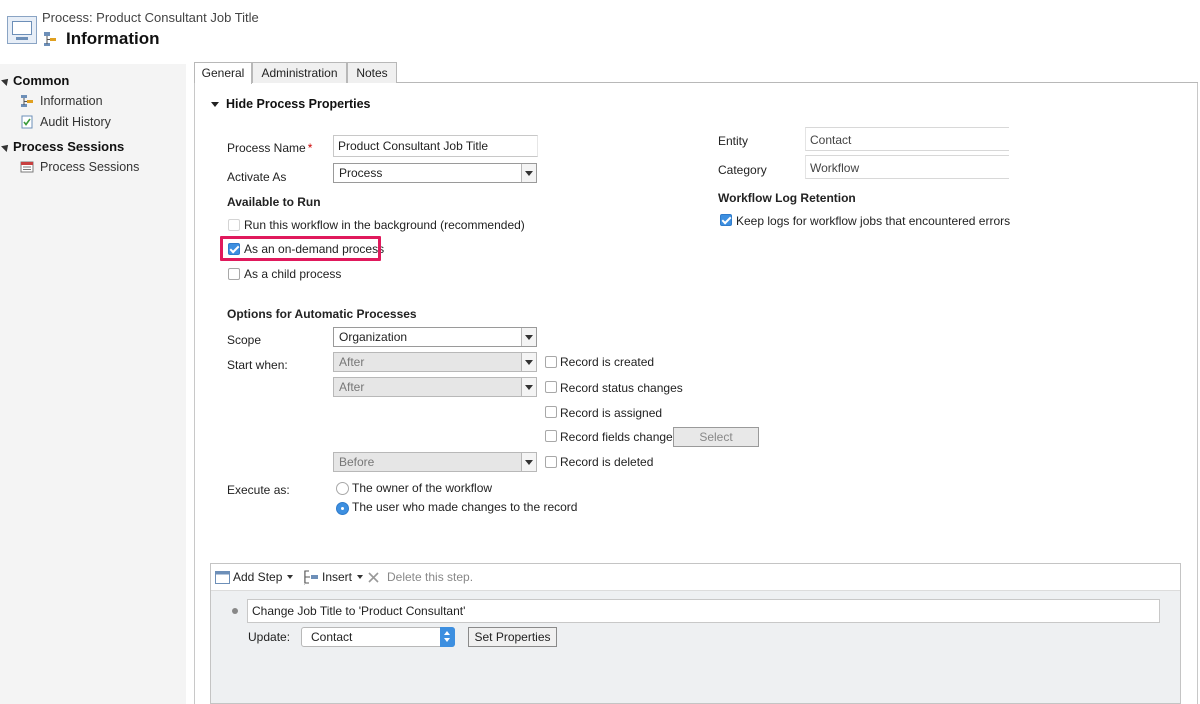 The height and width of the screenshot is (704, 1200). Describe the element at coordinates (447, 637) in the screenshot. I see `select-spinner-icon` at that location.